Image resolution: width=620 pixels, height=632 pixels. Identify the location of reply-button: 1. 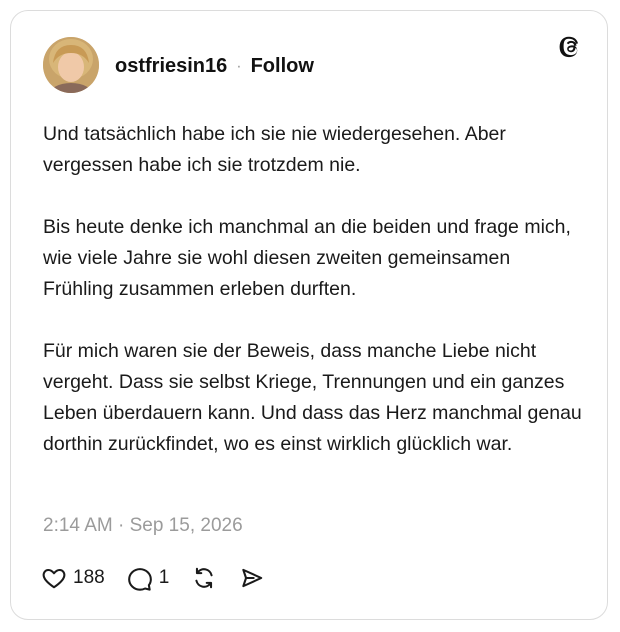
(148, 578).